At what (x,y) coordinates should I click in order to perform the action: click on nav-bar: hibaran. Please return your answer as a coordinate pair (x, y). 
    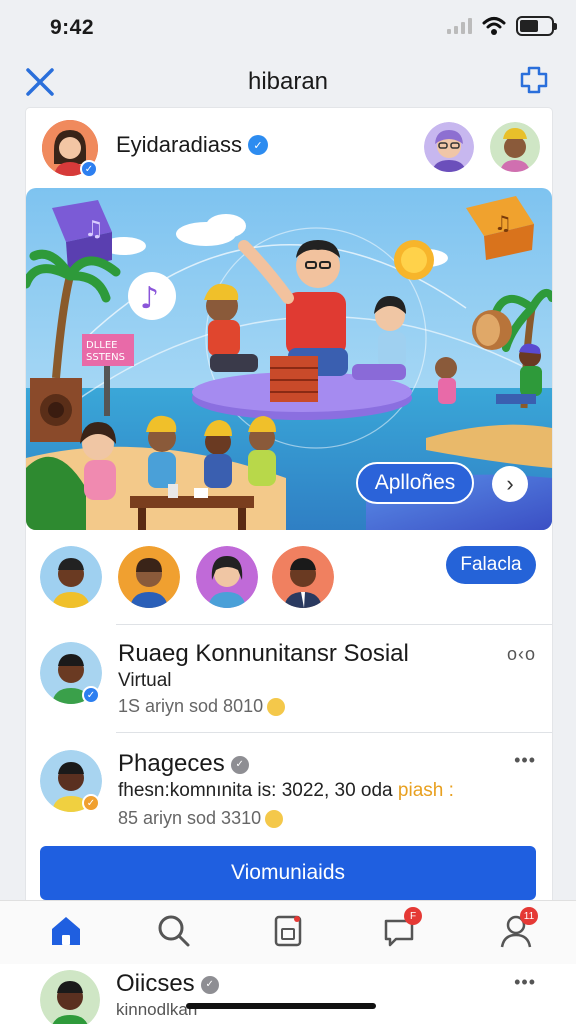
    Looking at the image, I should click on (288, 82).